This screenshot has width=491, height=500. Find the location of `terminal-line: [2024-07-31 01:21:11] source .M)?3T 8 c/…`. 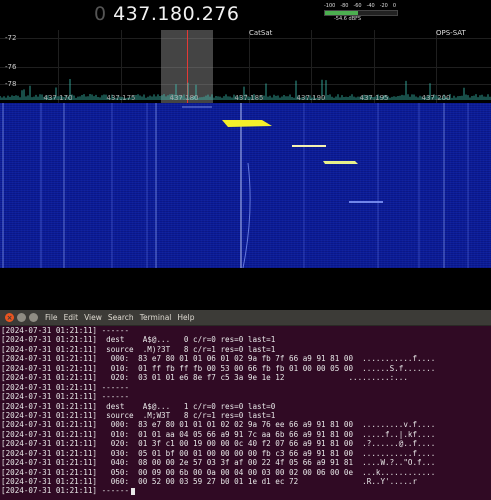

terminal-line: [2024-07-31 01:21:11] source .M)?3T 8 c/… is located at coordinates (138, 349).